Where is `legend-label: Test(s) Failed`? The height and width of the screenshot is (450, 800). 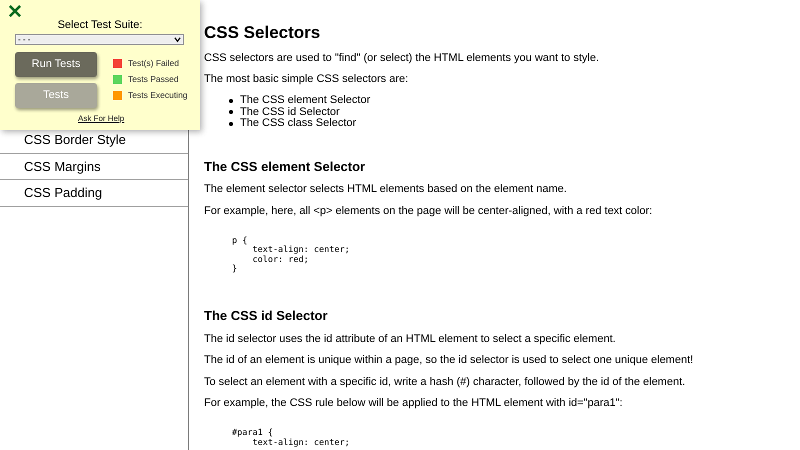
legend-label: Test(s) Failed is located at coordinates (154, 63).